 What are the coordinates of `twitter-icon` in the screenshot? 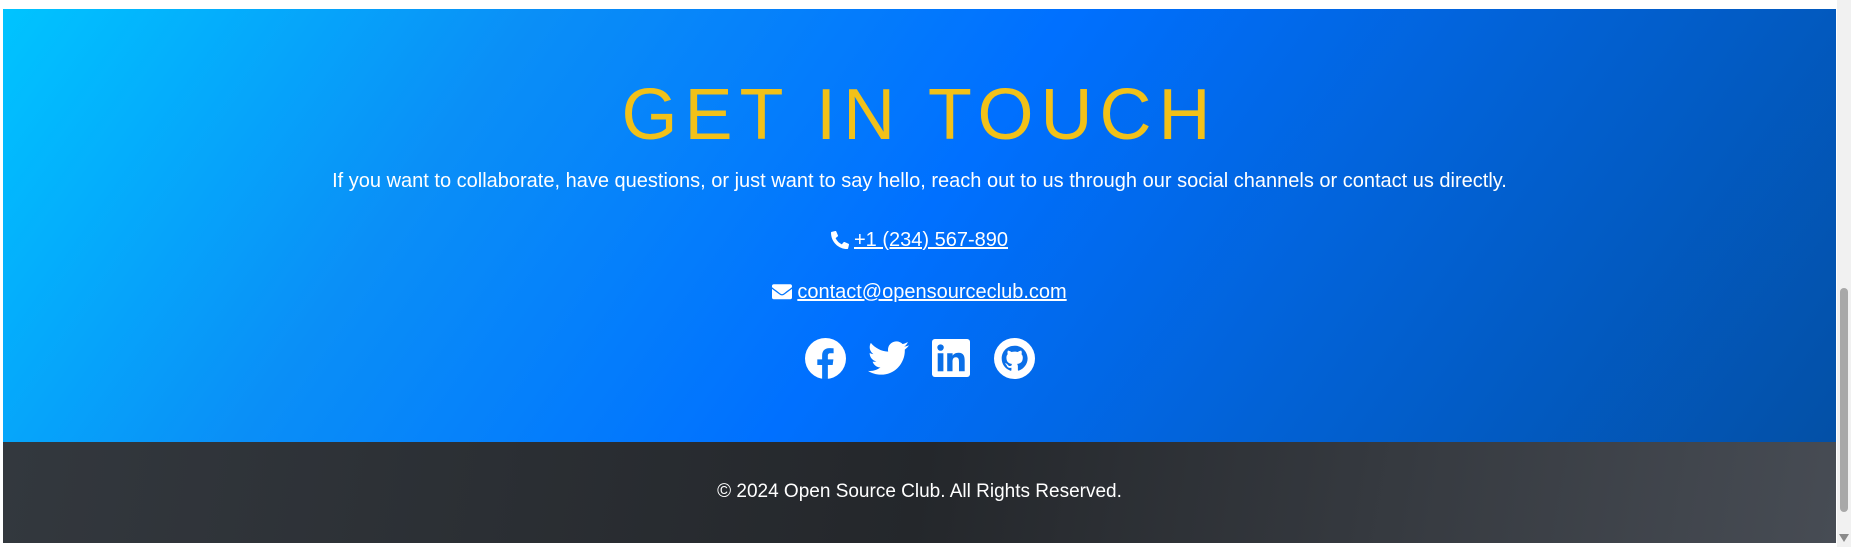 It's located at (888, 360).